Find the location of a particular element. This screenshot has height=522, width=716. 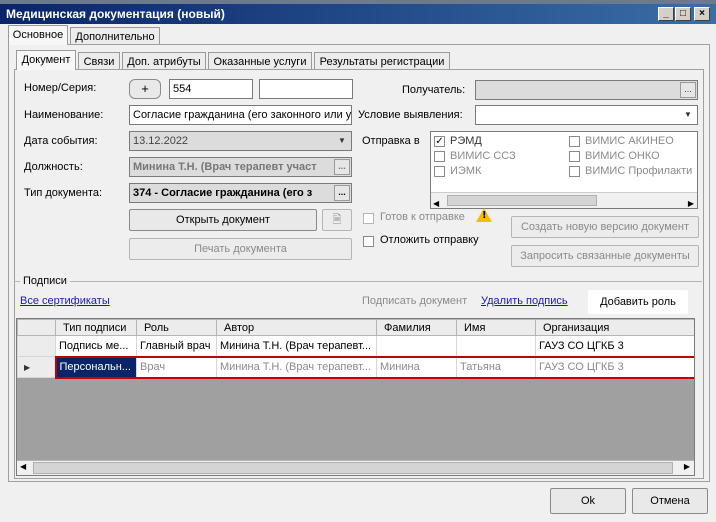

sign-document-button: Подписать документ is located at coordinates (414, 301).